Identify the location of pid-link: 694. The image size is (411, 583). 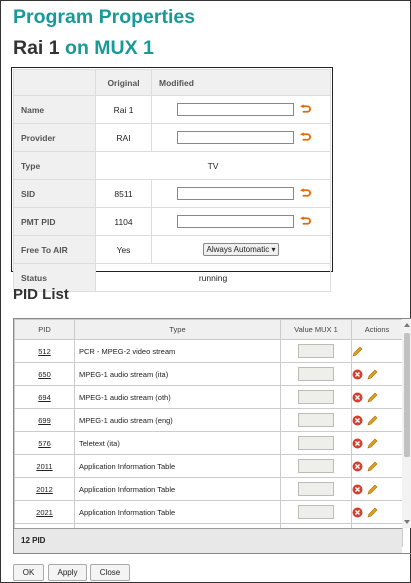
(44, 397).